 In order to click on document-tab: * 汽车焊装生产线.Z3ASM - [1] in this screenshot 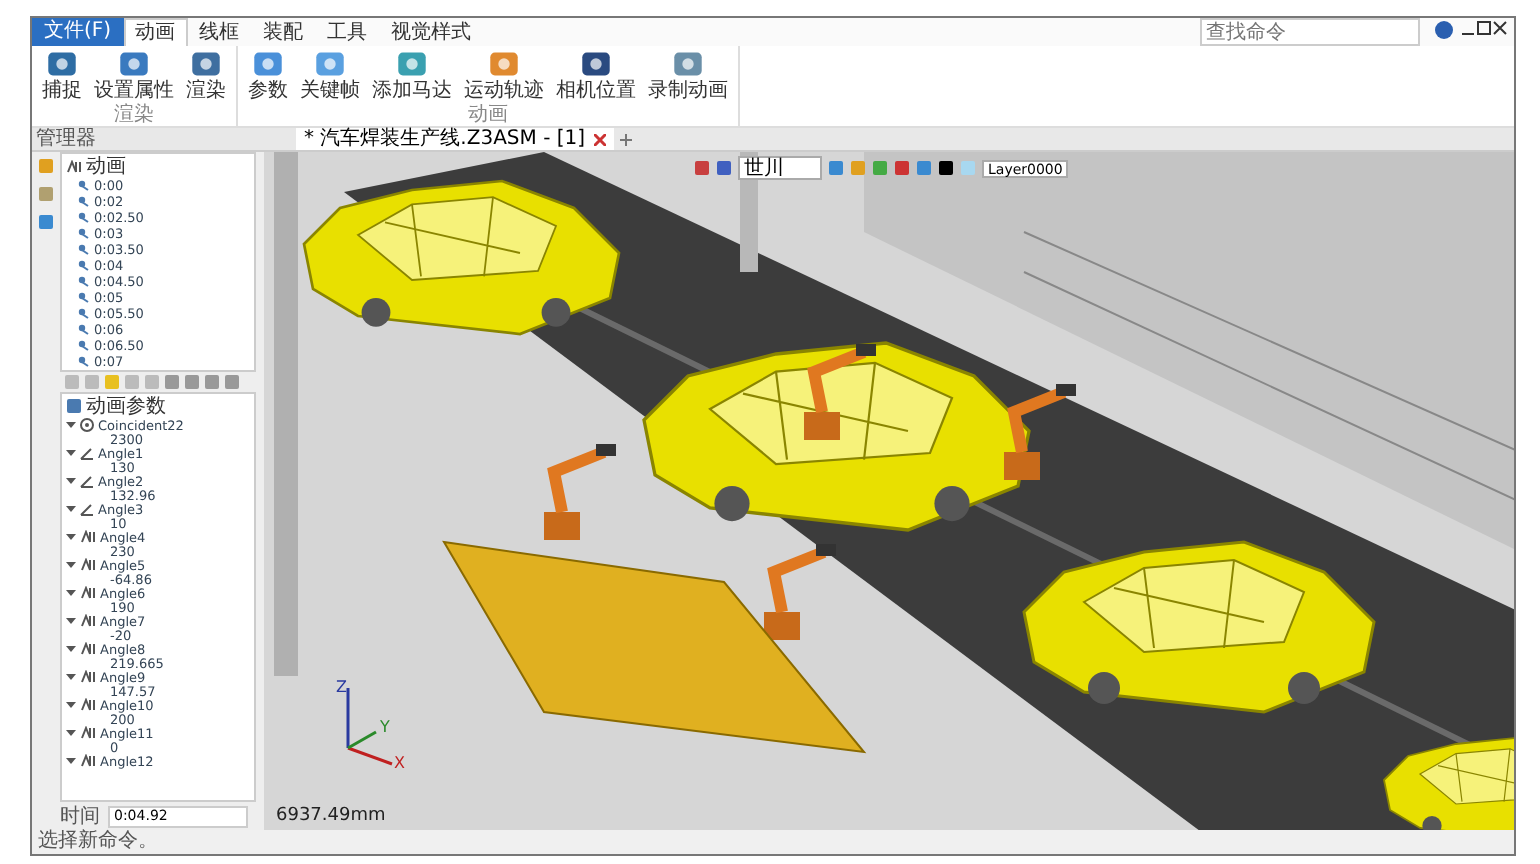, I will do `click(455, 139)`.